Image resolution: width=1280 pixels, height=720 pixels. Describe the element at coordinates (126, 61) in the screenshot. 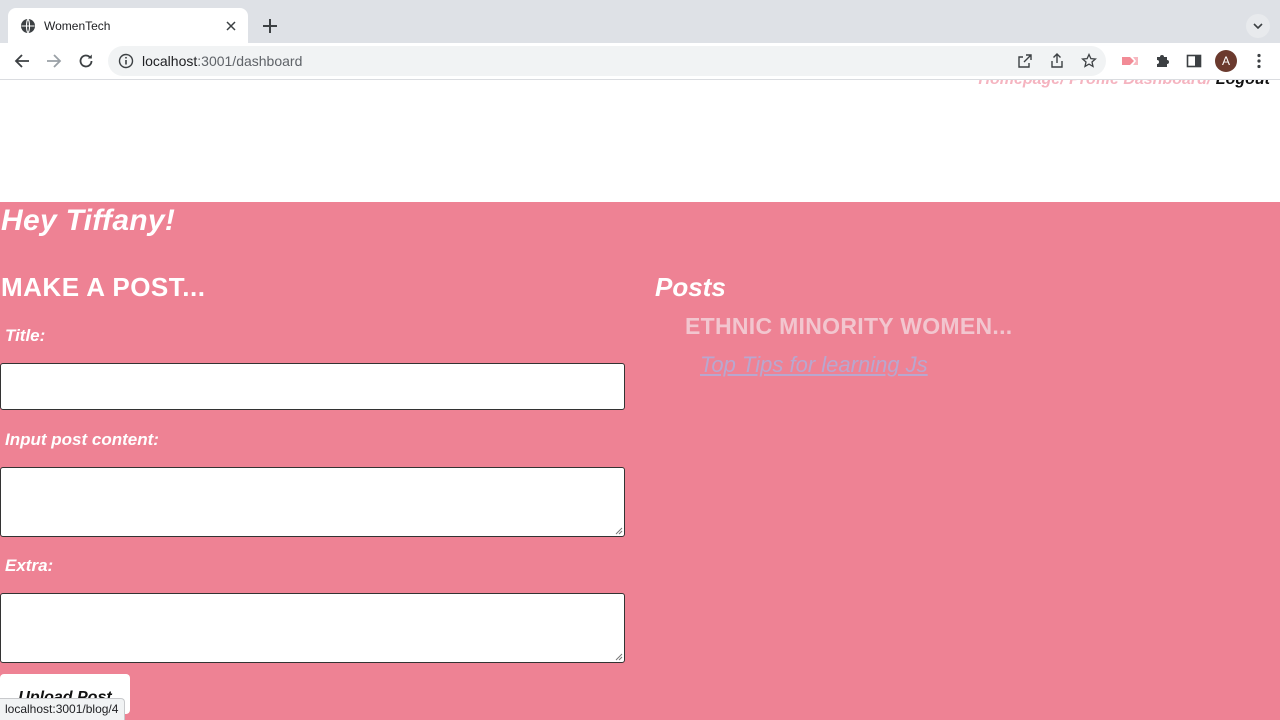

I see `info-icon` at that location.